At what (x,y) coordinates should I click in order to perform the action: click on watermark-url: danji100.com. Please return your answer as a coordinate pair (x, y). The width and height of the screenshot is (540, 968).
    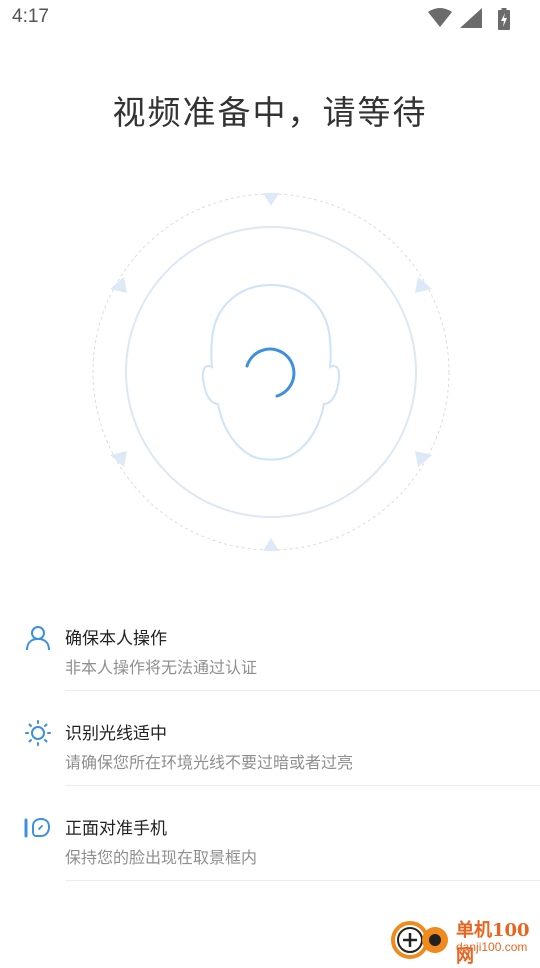
    Looking at the image, I should click on (492, 947).